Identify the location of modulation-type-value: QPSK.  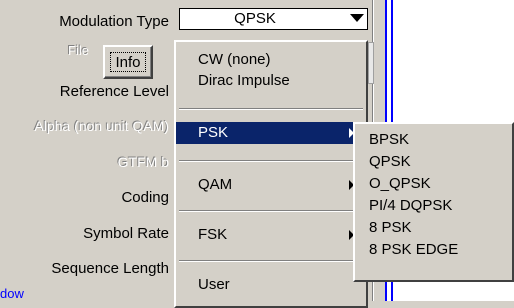
(255, 18).